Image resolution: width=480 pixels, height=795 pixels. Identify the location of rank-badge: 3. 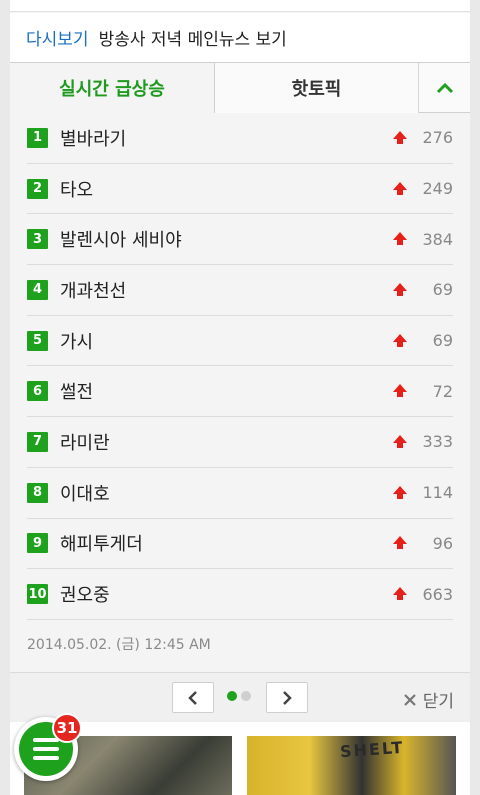
(37, 239).